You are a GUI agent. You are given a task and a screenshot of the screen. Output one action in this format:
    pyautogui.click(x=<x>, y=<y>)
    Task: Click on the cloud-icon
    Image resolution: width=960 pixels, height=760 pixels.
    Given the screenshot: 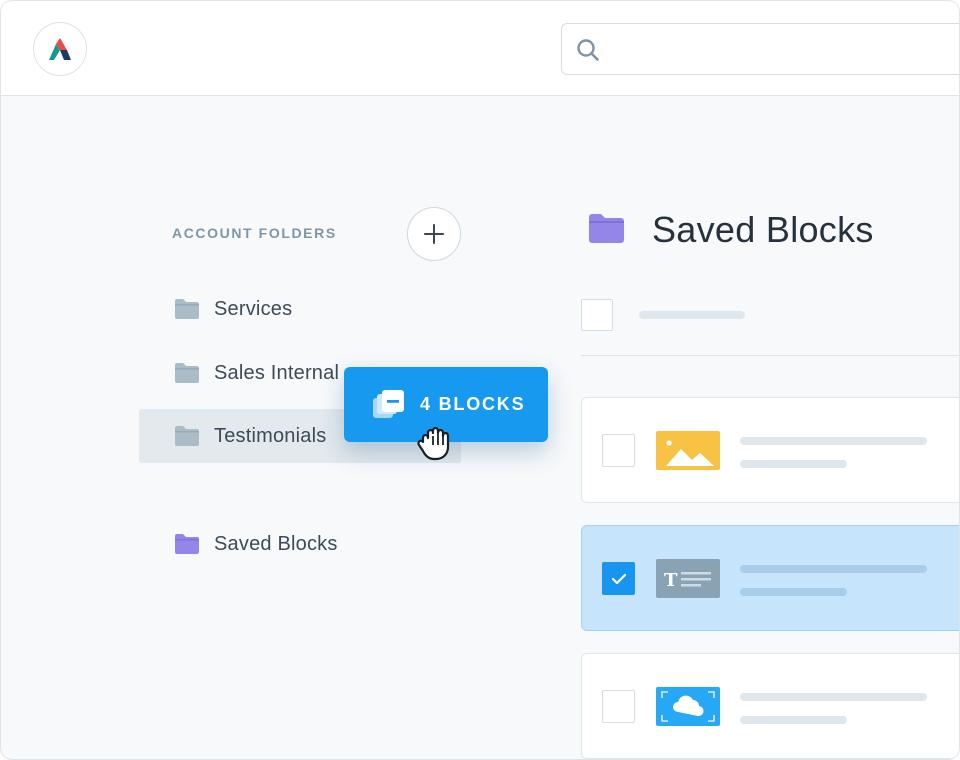 What is the action you would take?
    pyautogui.click(x=688, y=706)
    